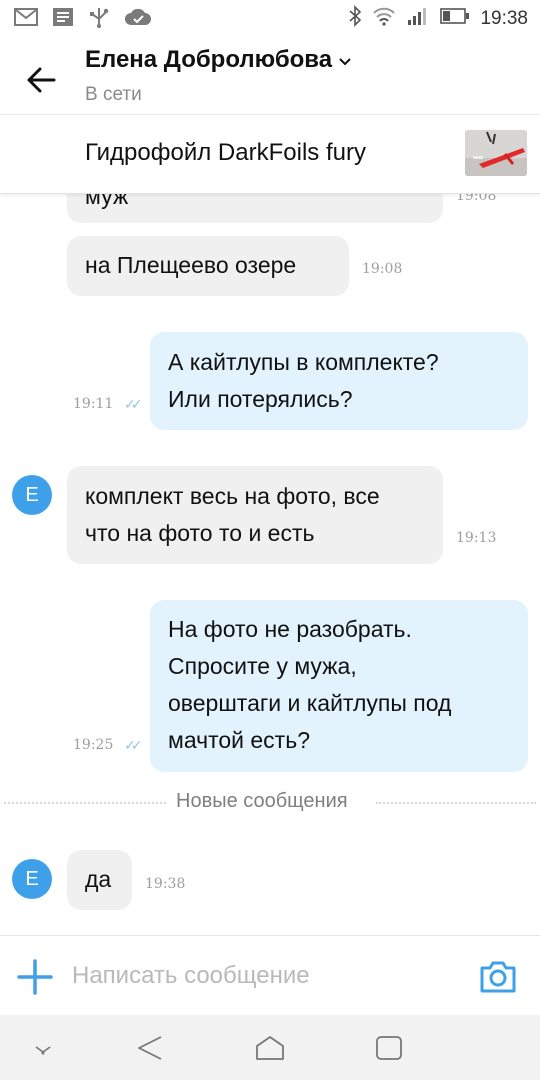 This screenshot has height=1080, width=540. I want to click on signal-icon, so click(418, 18).